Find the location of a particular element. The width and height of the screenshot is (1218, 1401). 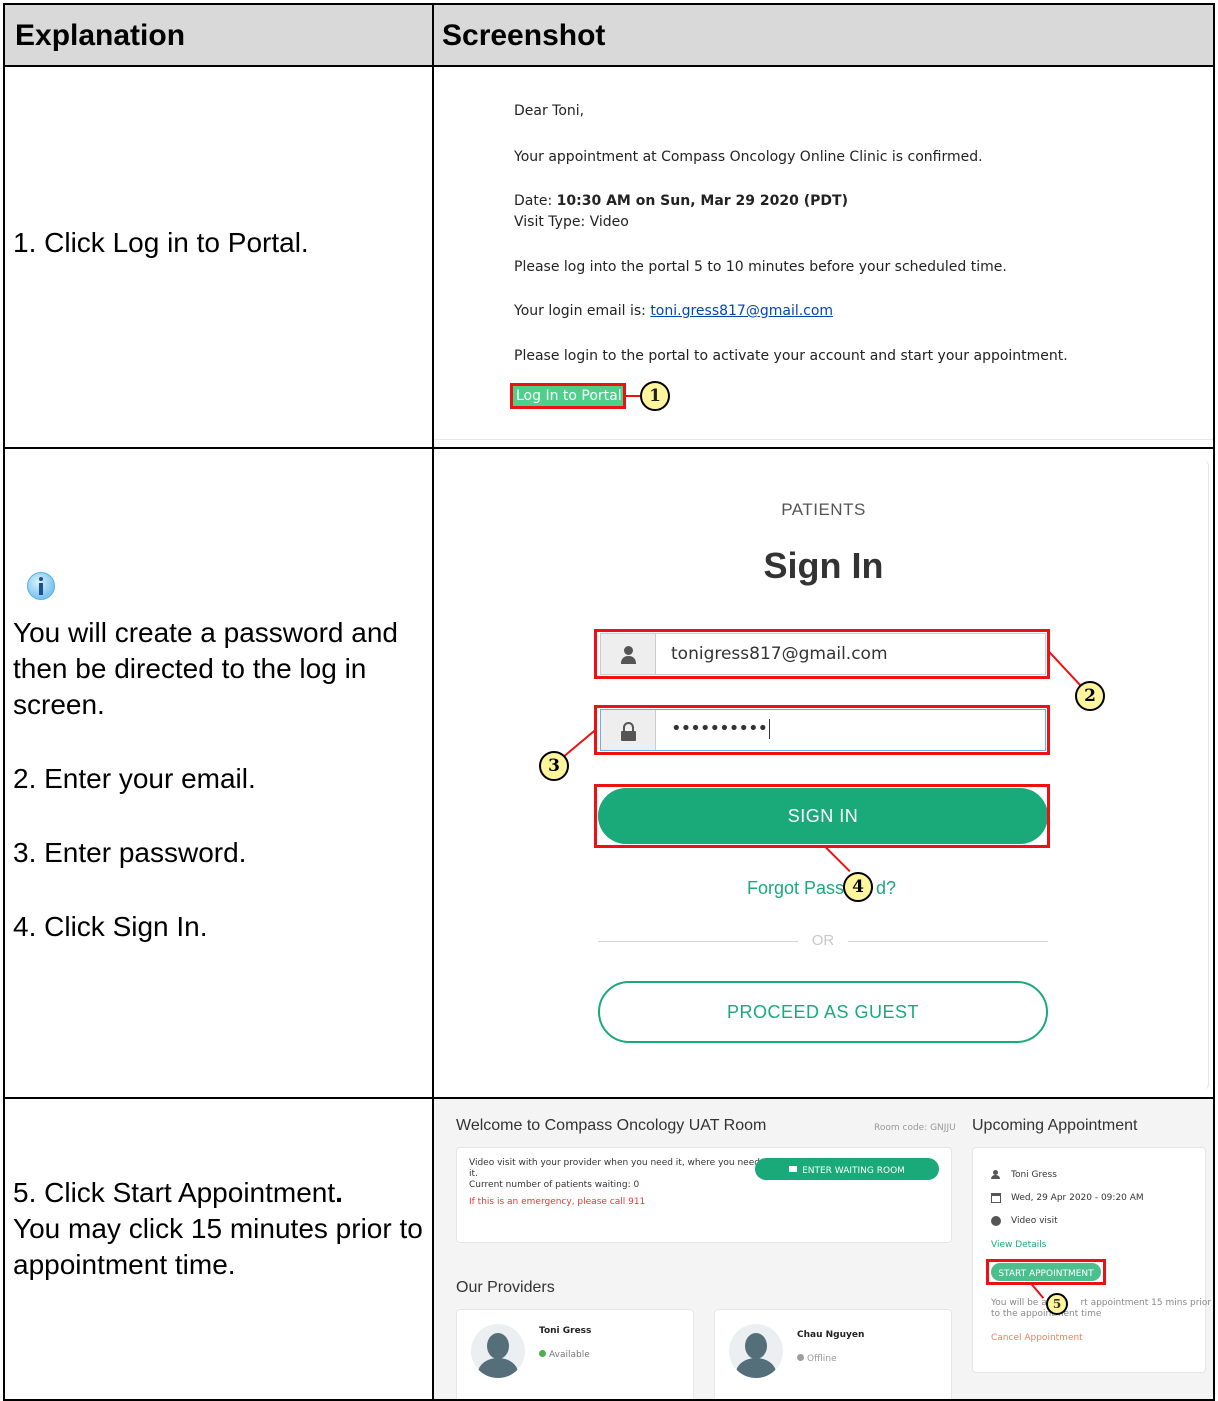

or-separator: OR is located at coordinates (823, 940).